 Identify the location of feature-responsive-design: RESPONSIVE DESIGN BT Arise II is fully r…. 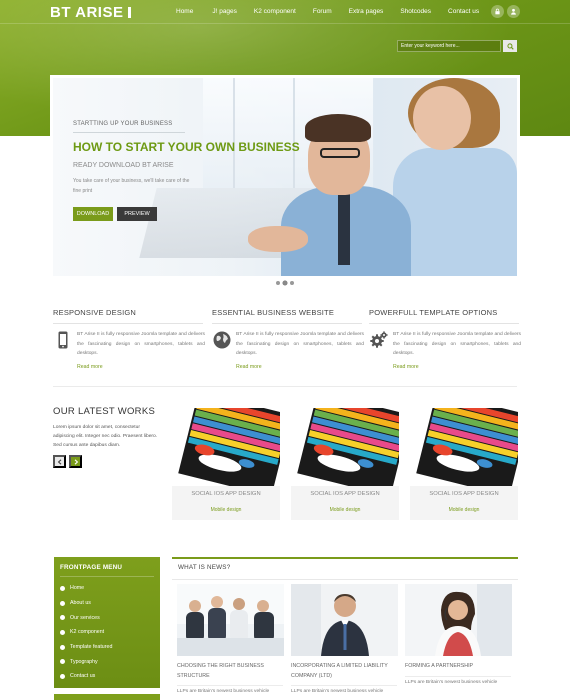
(129, 339).